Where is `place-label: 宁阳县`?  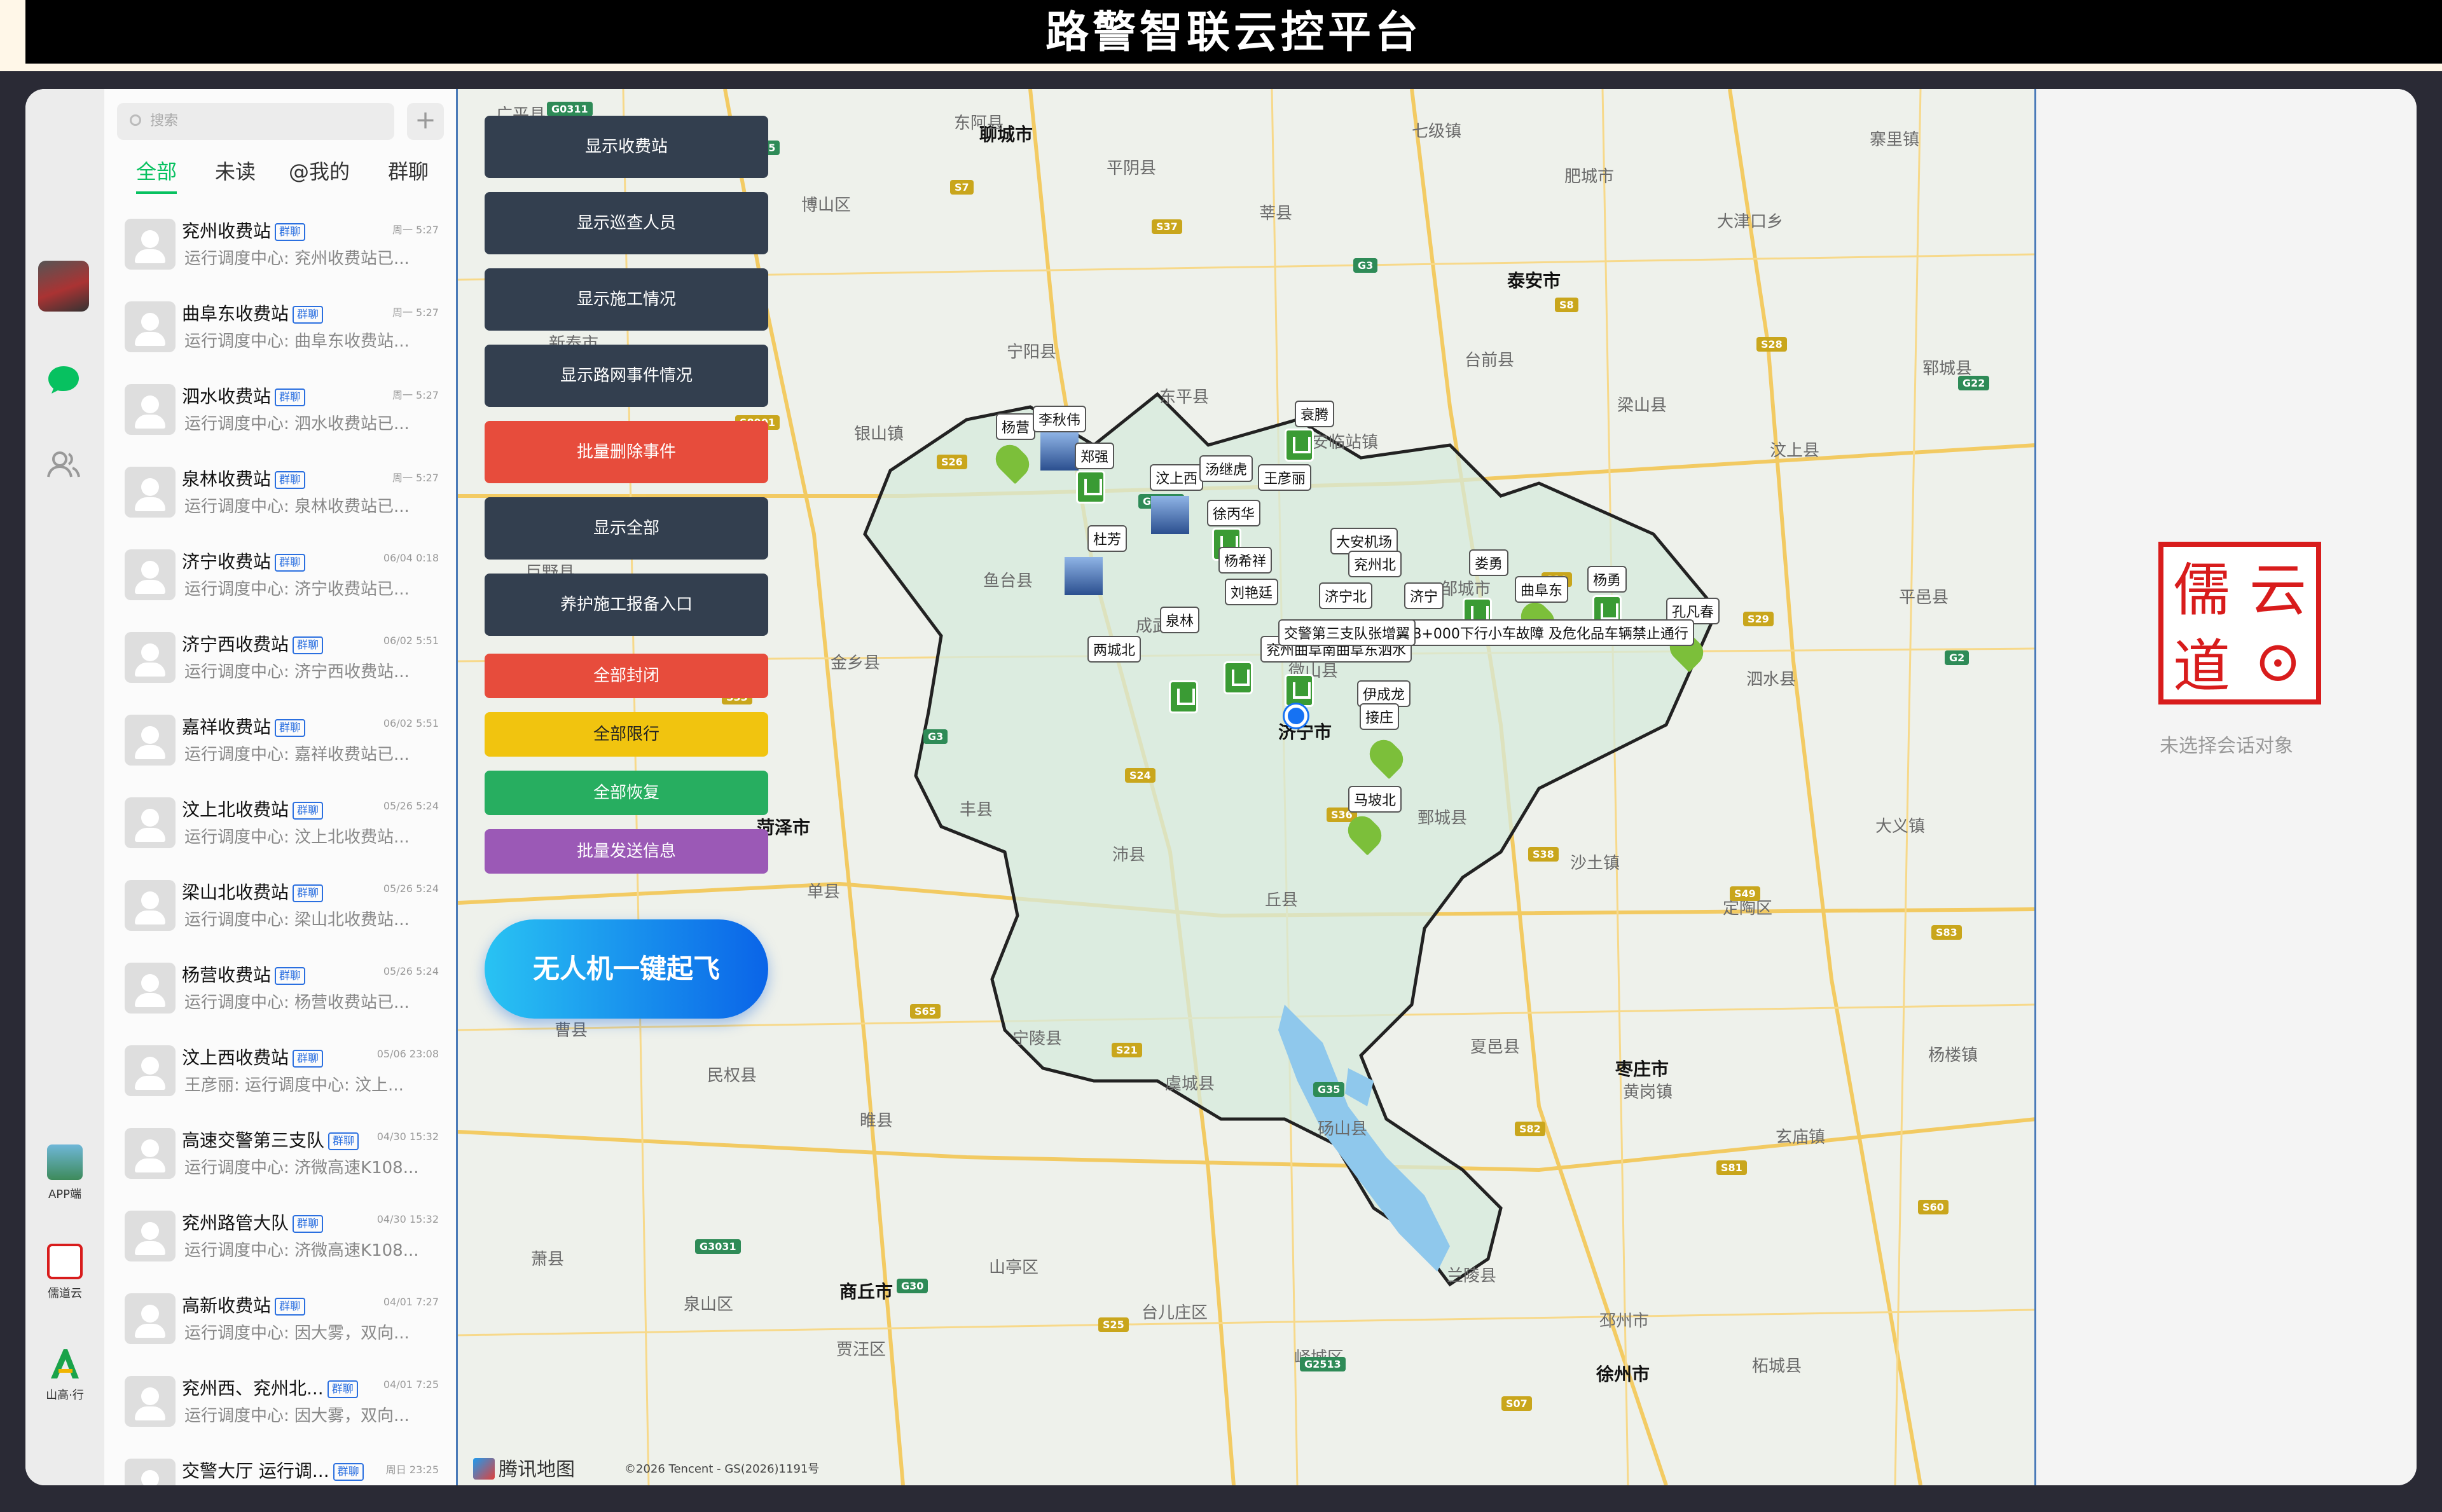
place-label: 宁阳县 is located at coordinates (1032, 352).